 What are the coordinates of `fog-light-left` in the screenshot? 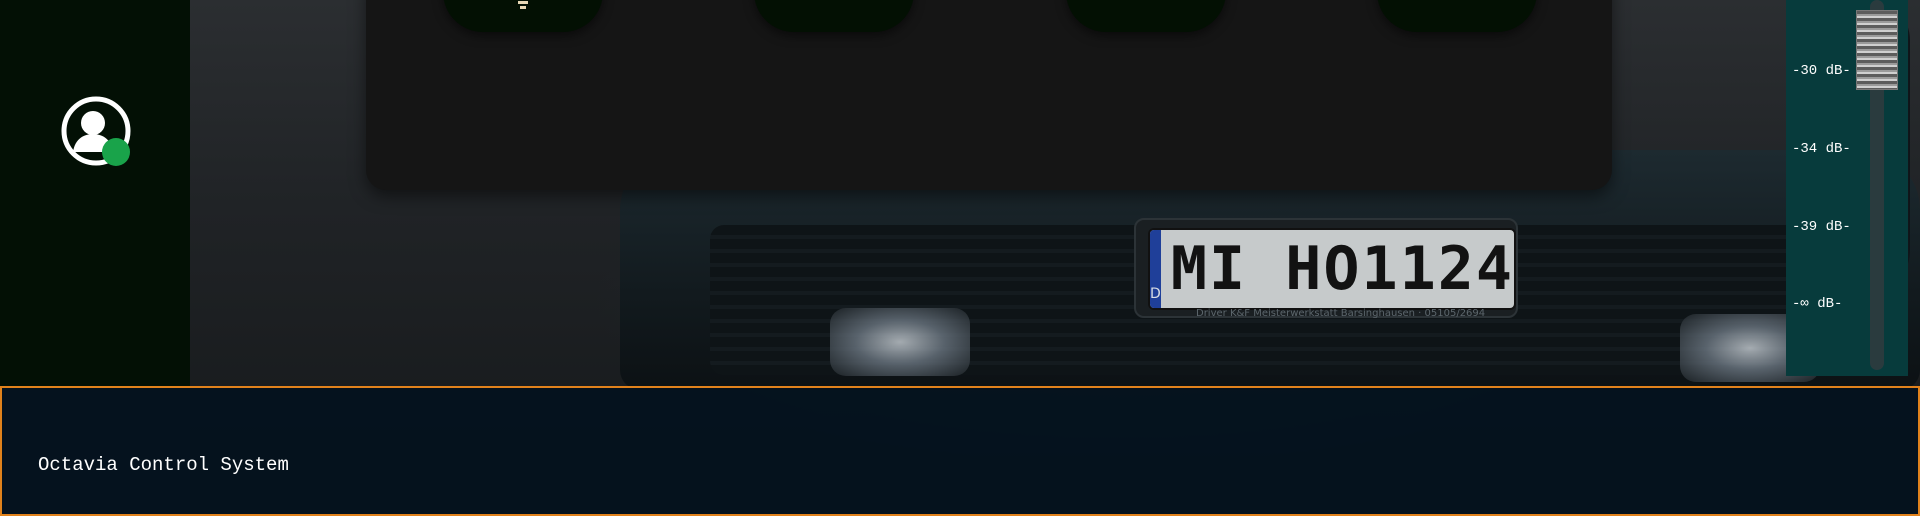 It's located at (900, 342).